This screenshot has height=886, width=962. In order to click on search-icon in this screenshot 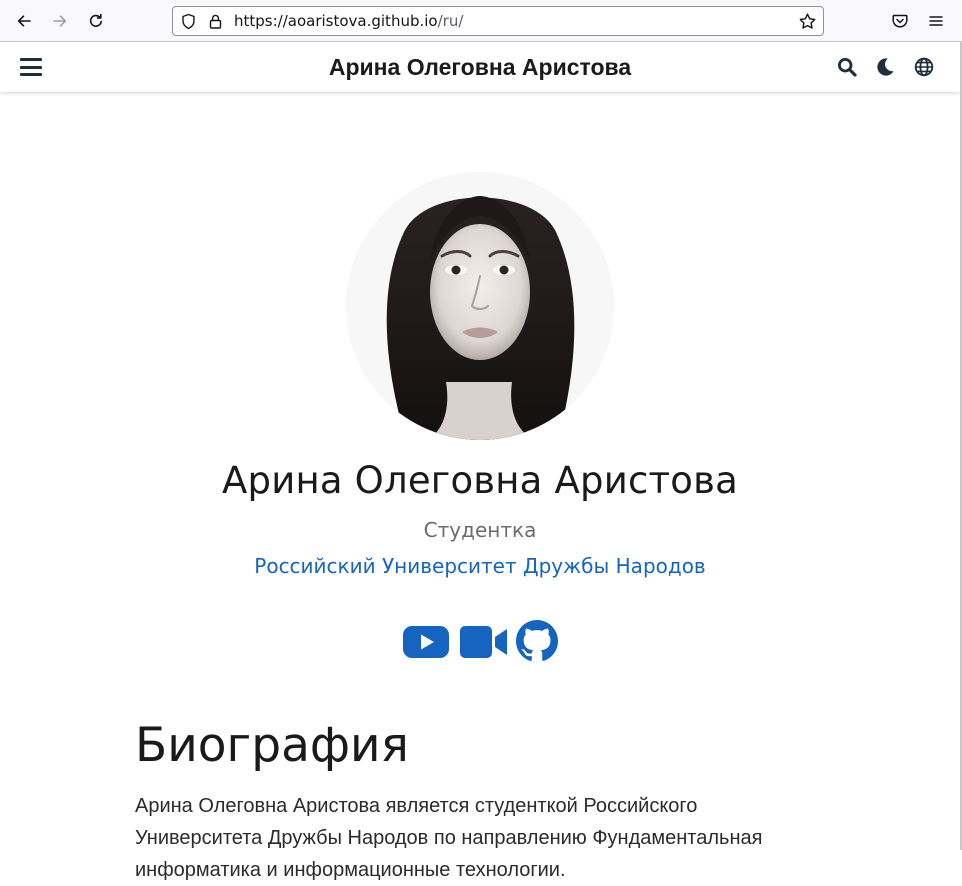, I will do `click(847, 67)`.